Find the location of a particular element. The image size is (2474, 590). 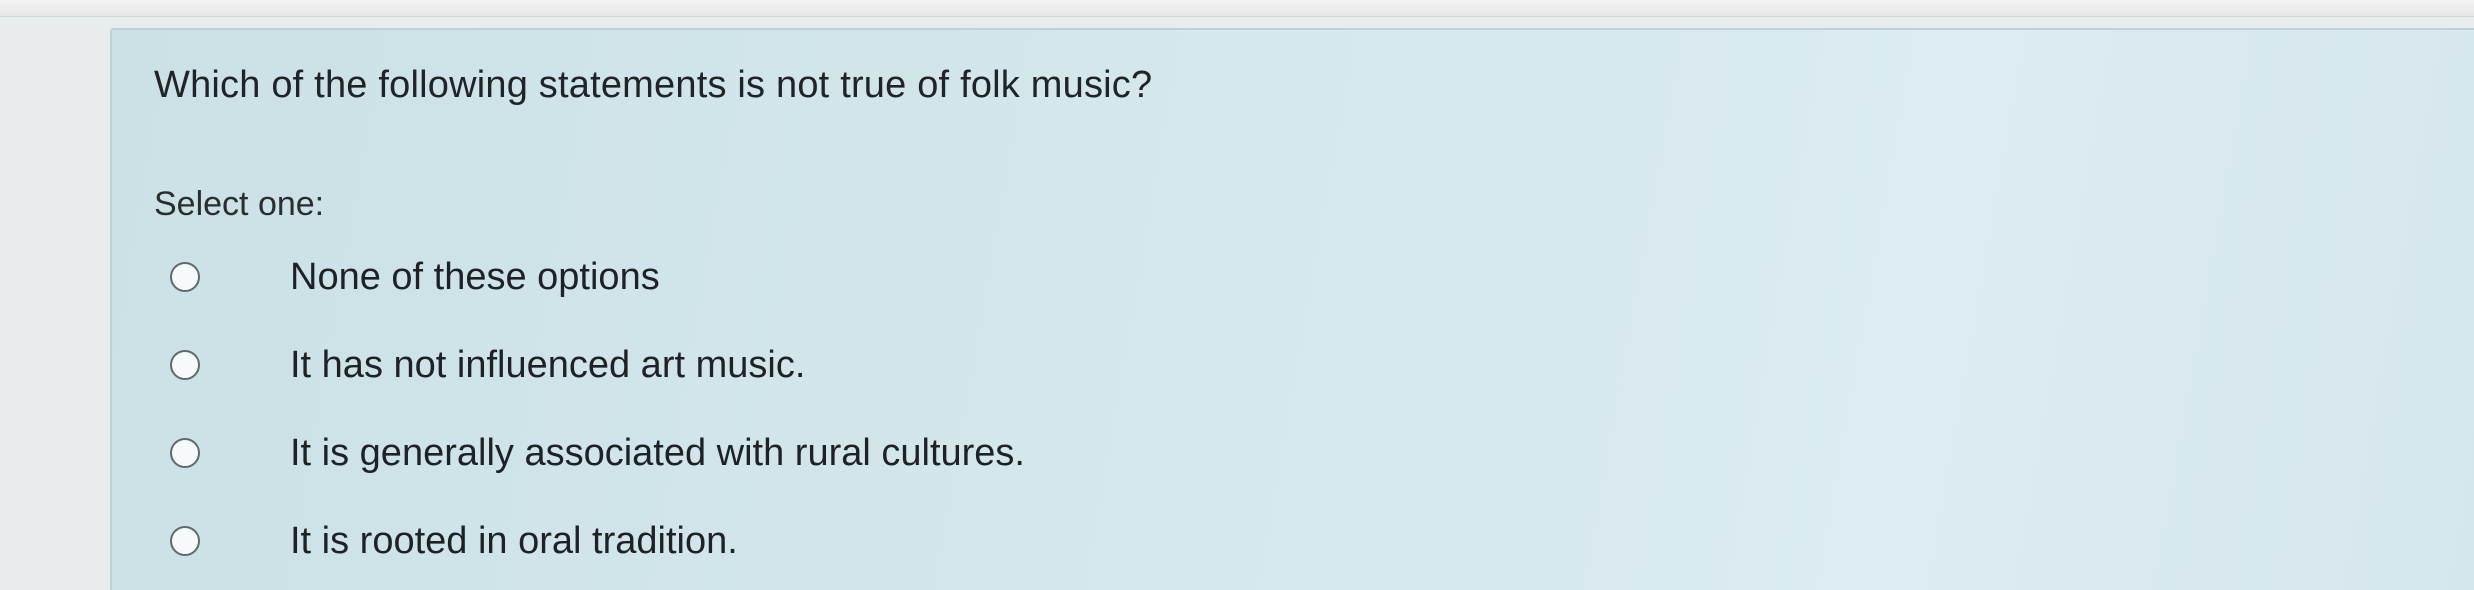

answer-option: It has not influenced art music. is located at coordinates (487, 365).